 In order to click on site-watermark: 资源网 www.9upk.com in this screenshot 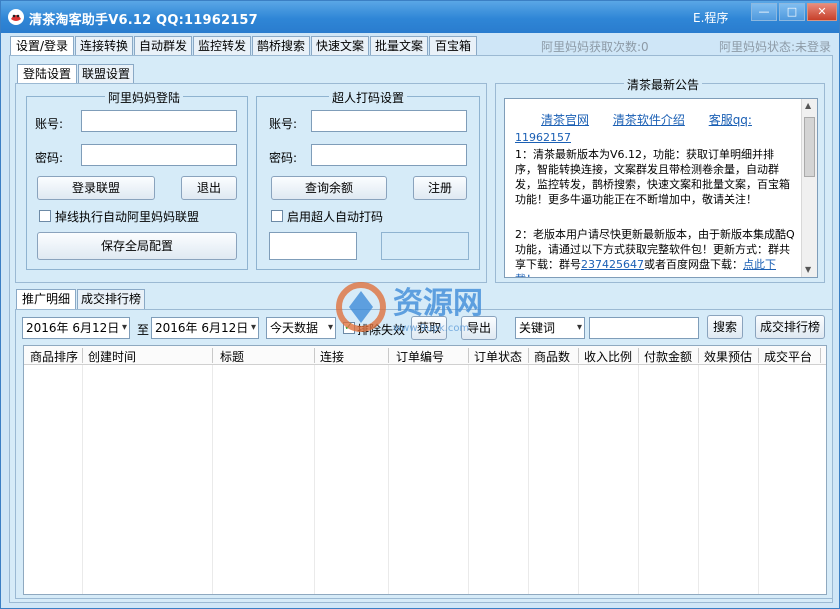, I will do `click(431, 308)`.